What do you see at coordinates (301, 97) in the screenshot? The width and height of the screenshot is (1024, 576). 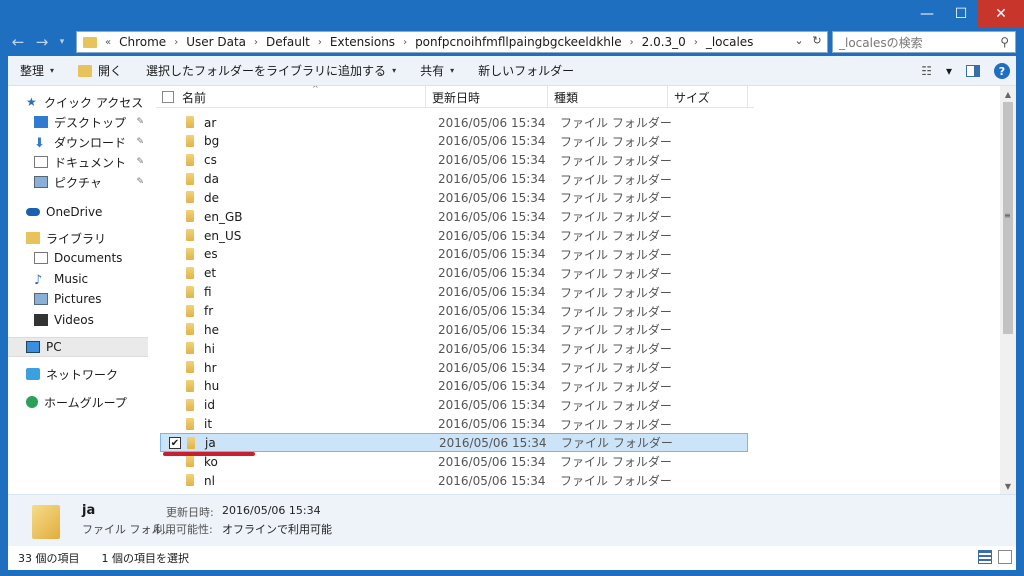 I see `column-header-name: 名前 ^` at bounding box center [301, 97].